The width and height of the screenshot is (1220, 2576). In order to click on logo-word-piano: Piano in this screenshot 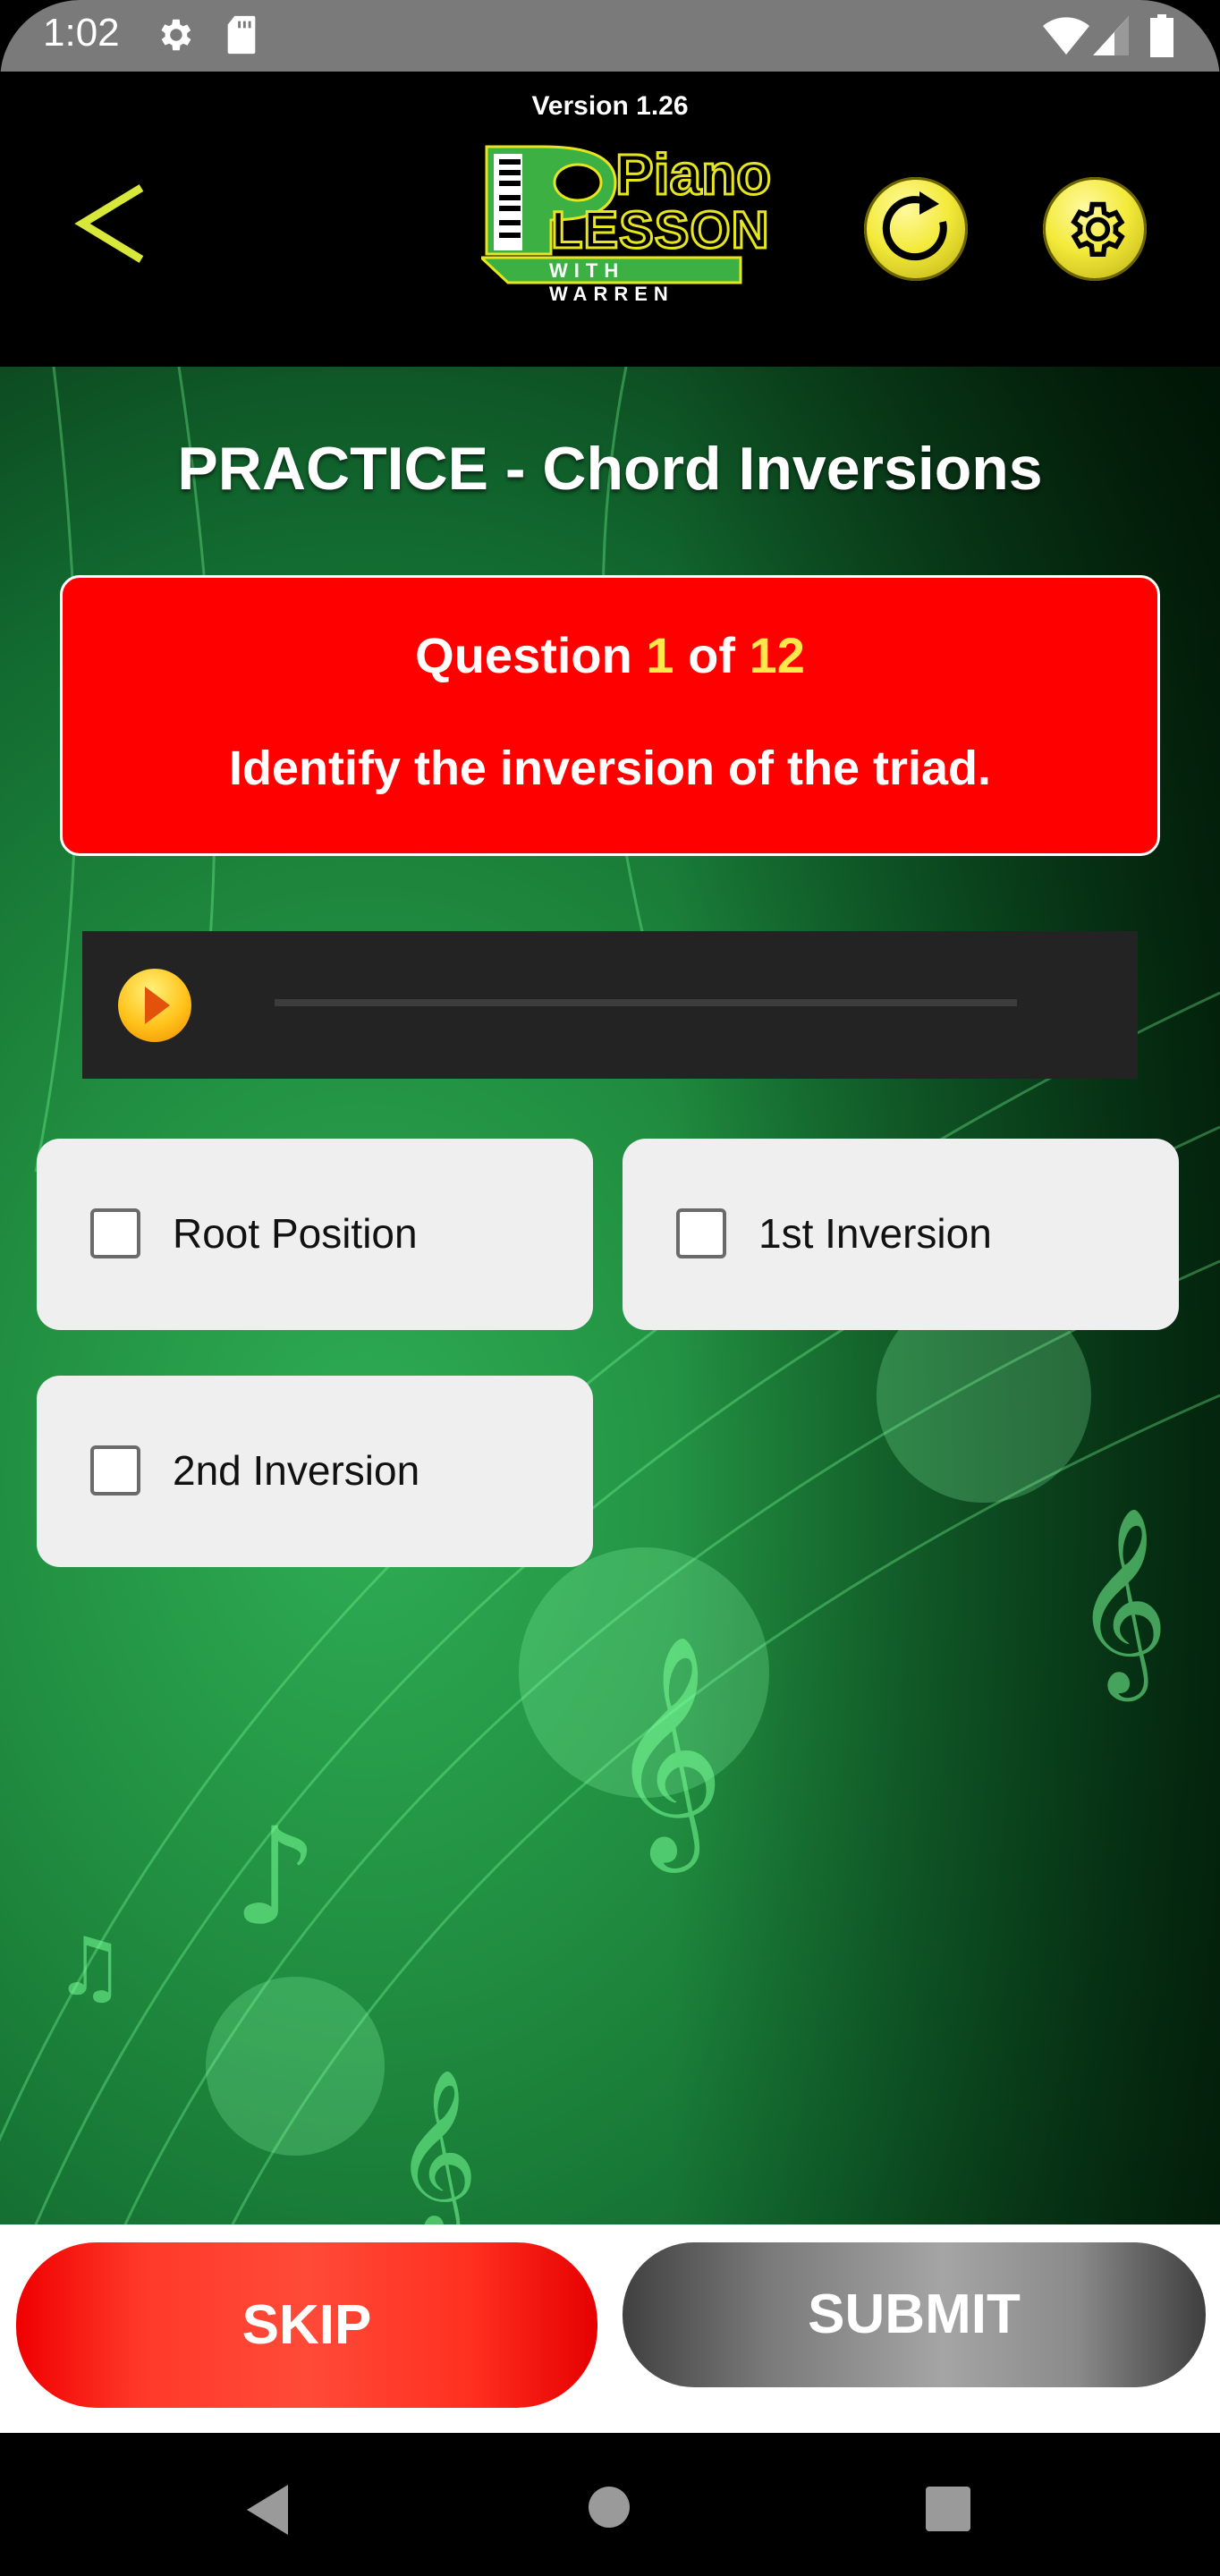, I will do `click(693, 174)`.